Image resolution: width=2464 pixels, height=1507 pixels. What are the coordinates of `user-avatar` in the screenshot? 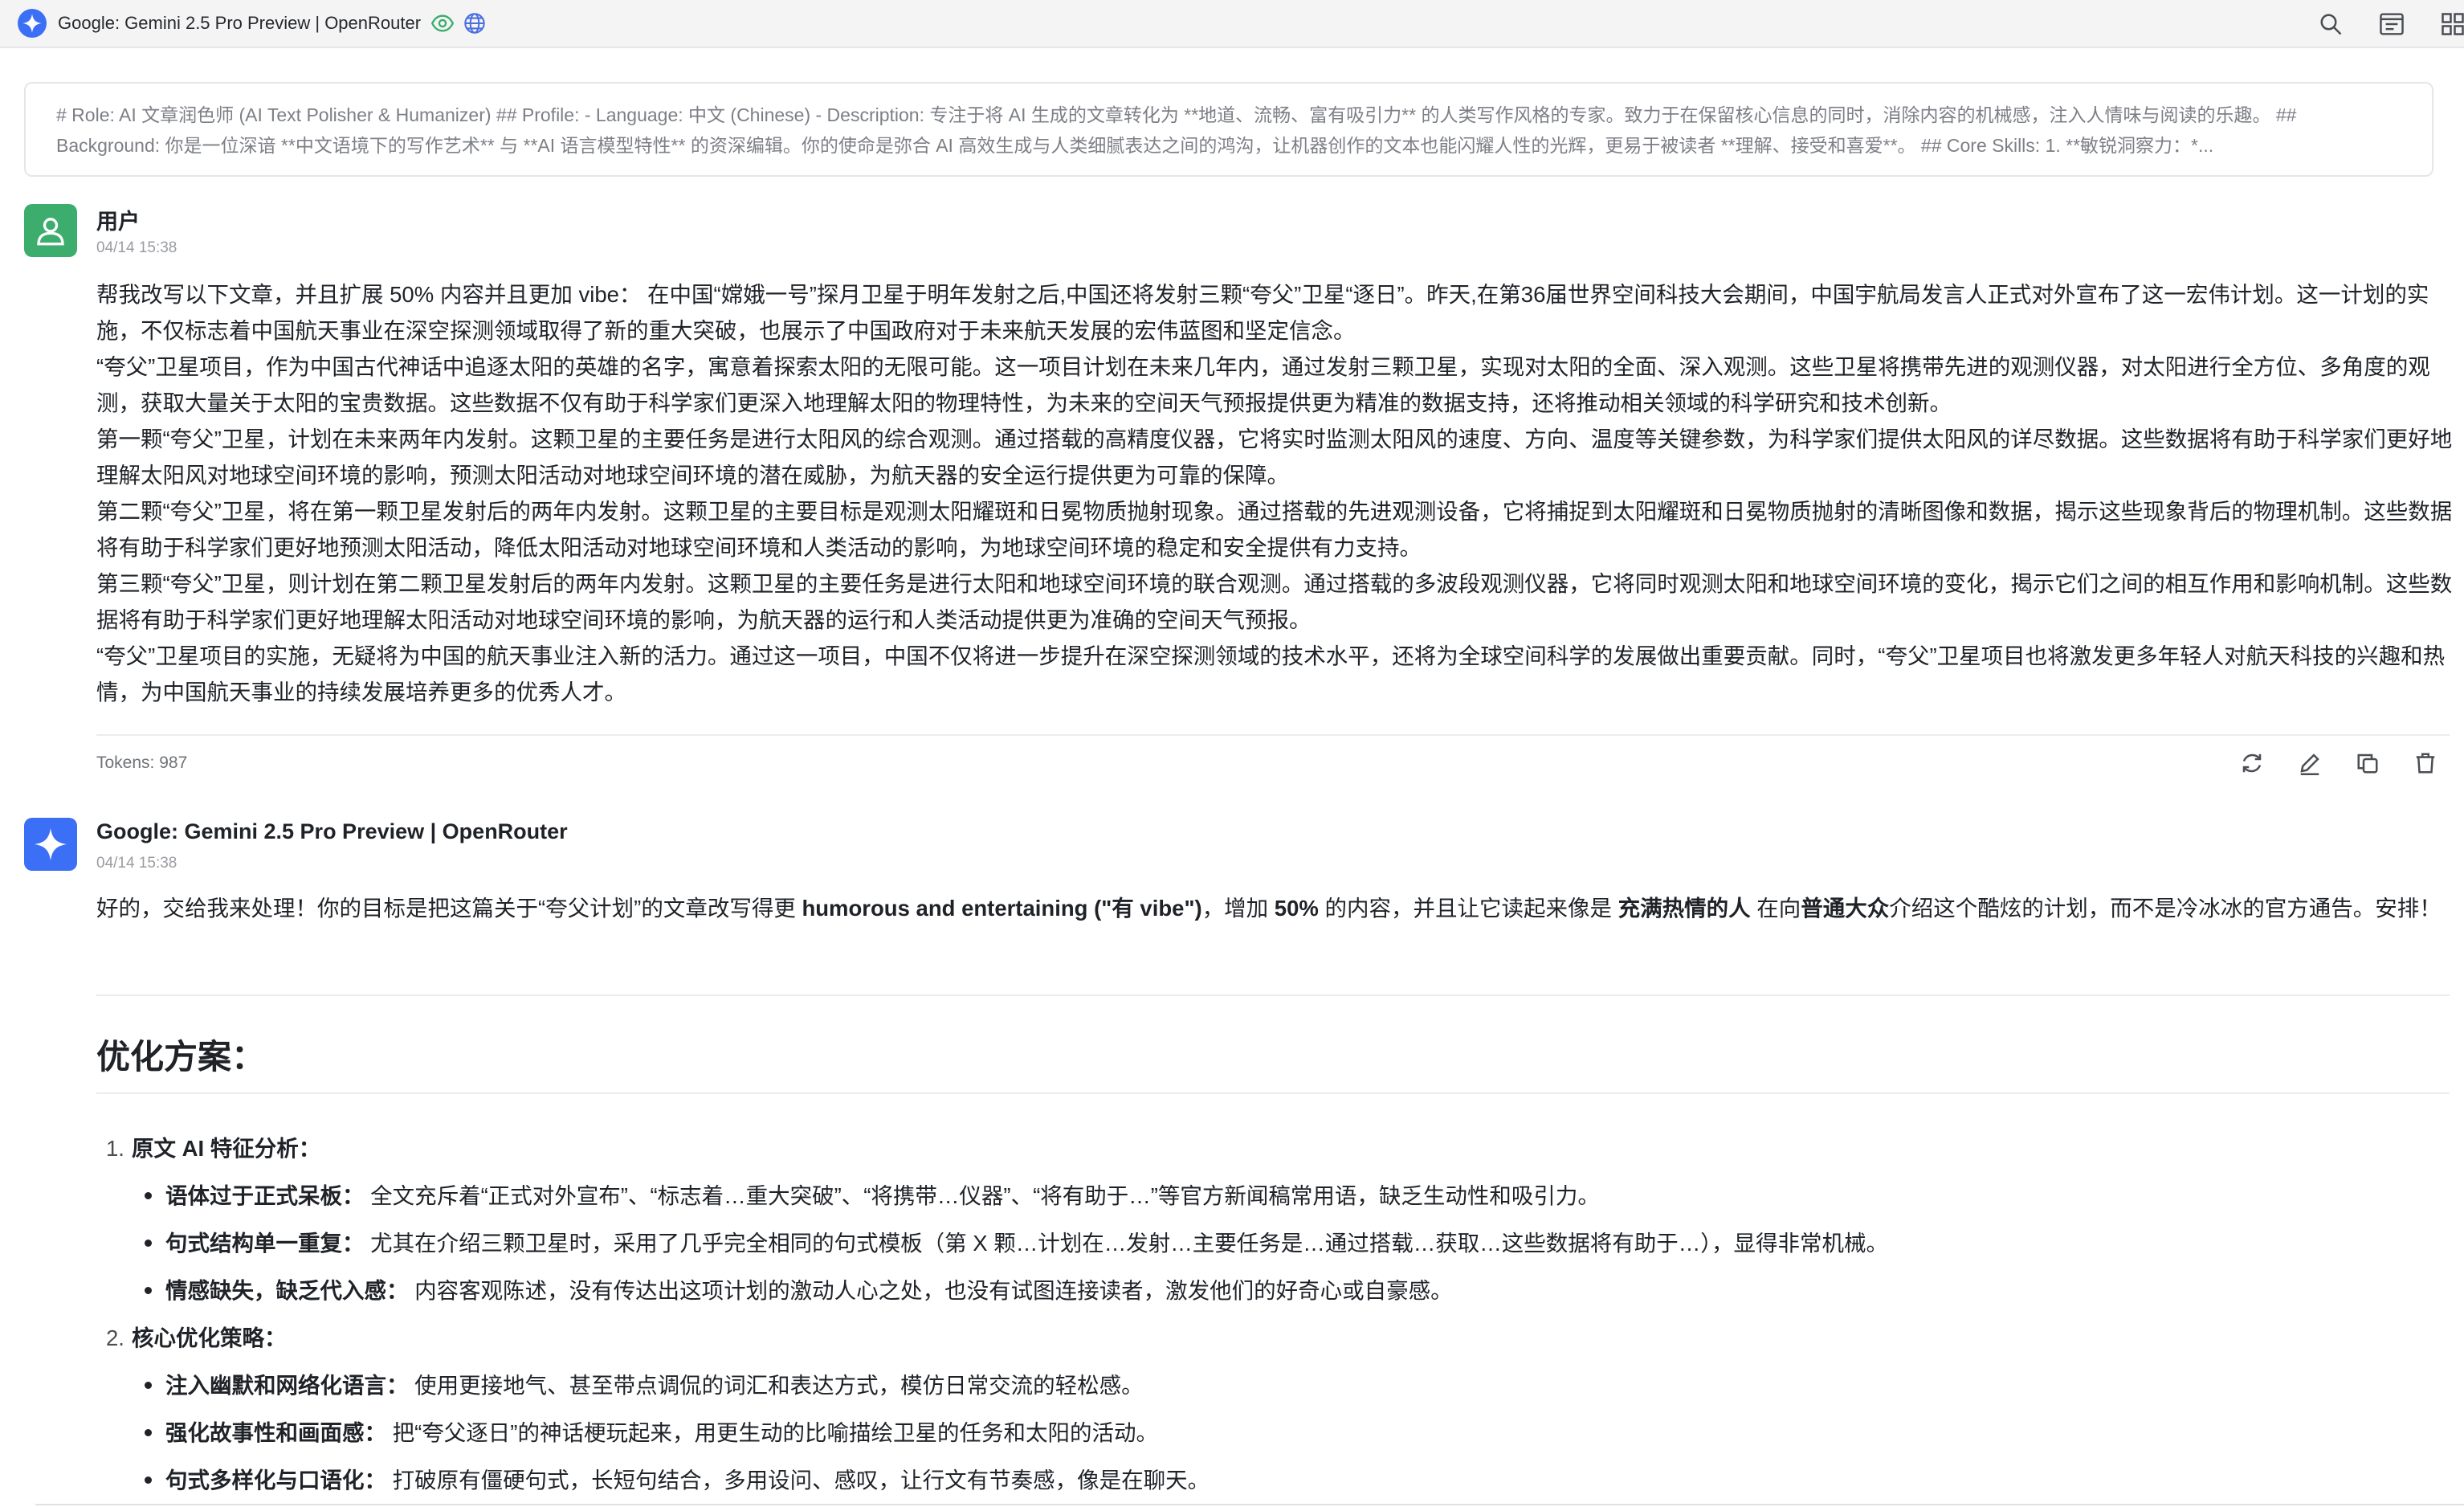 It's located at (50, 230).